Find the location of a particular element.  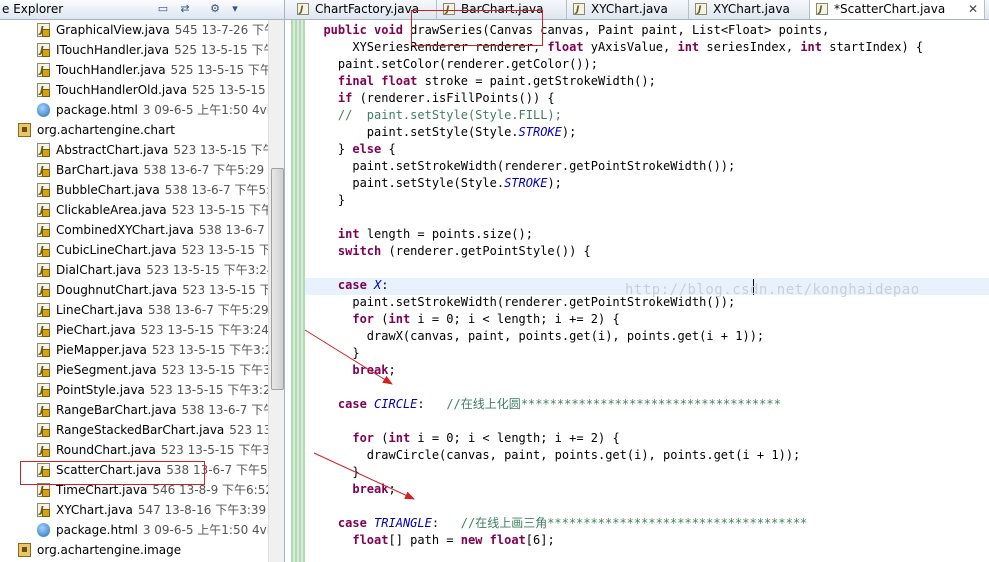

file-meta: 525 13-5-15 下午 is located at coordinates (225, 50).